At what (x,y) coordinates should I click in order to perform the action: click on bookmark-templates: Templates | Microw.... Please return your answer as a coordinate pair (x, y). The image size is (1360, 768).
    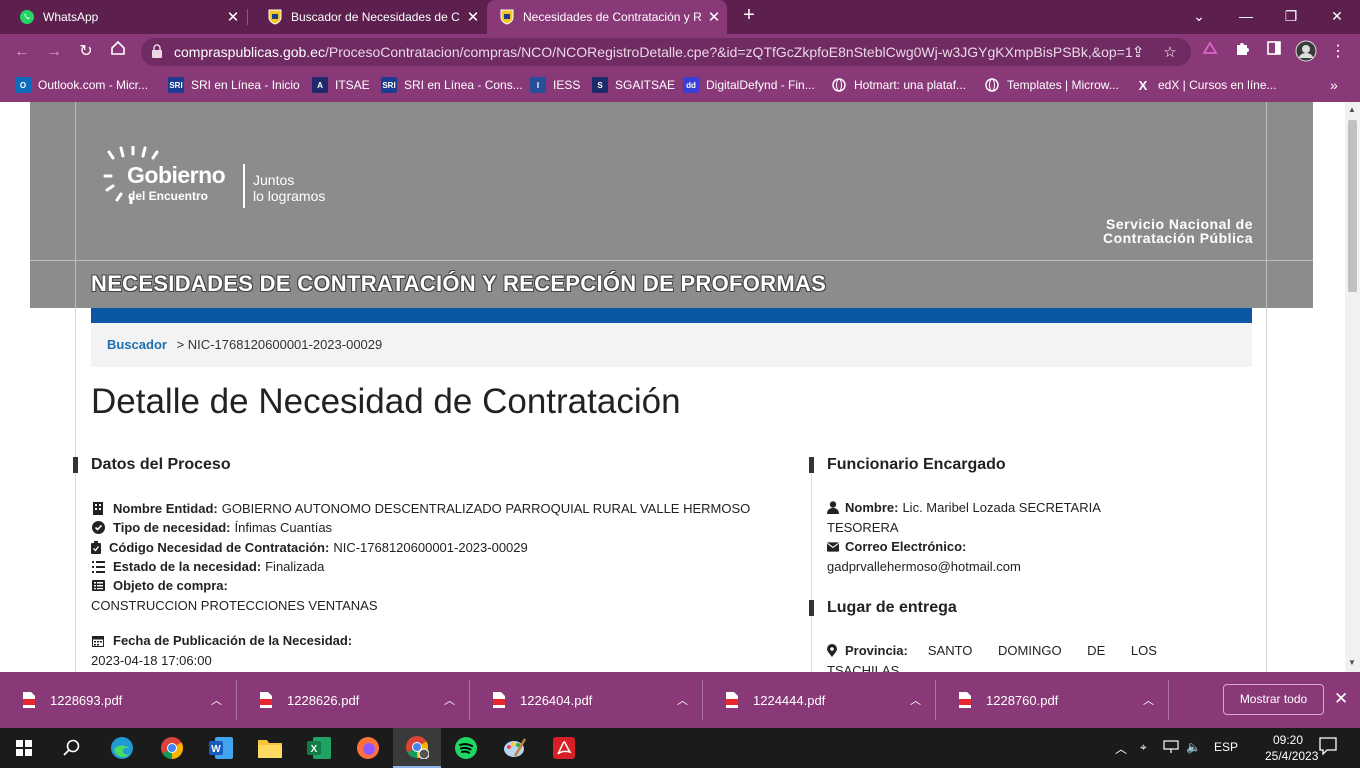
    Looking at the image, I should click on (1051, 85).